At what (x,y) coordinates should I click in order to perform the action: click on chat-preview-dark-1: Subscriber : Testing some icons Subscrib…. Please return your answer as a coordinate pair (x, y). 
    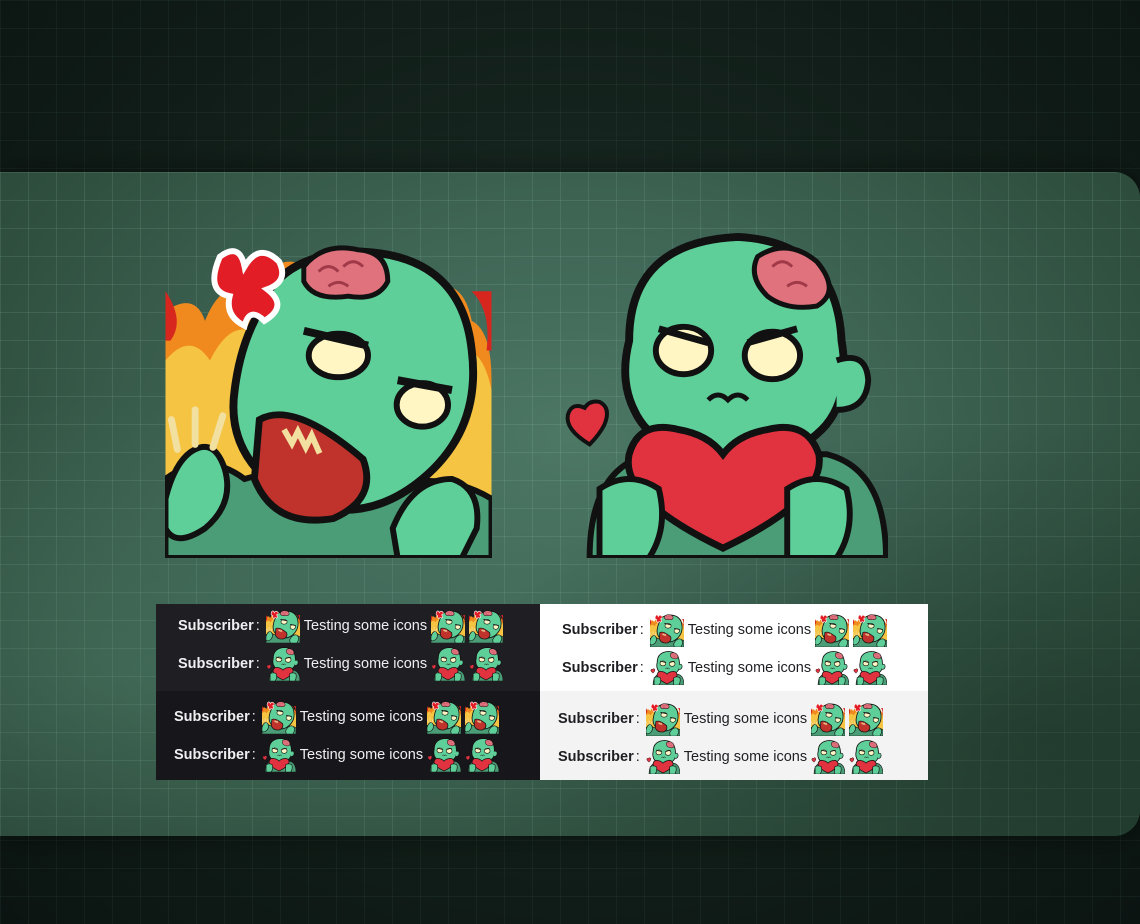
    Looking at the image, I should click on (348, 647).